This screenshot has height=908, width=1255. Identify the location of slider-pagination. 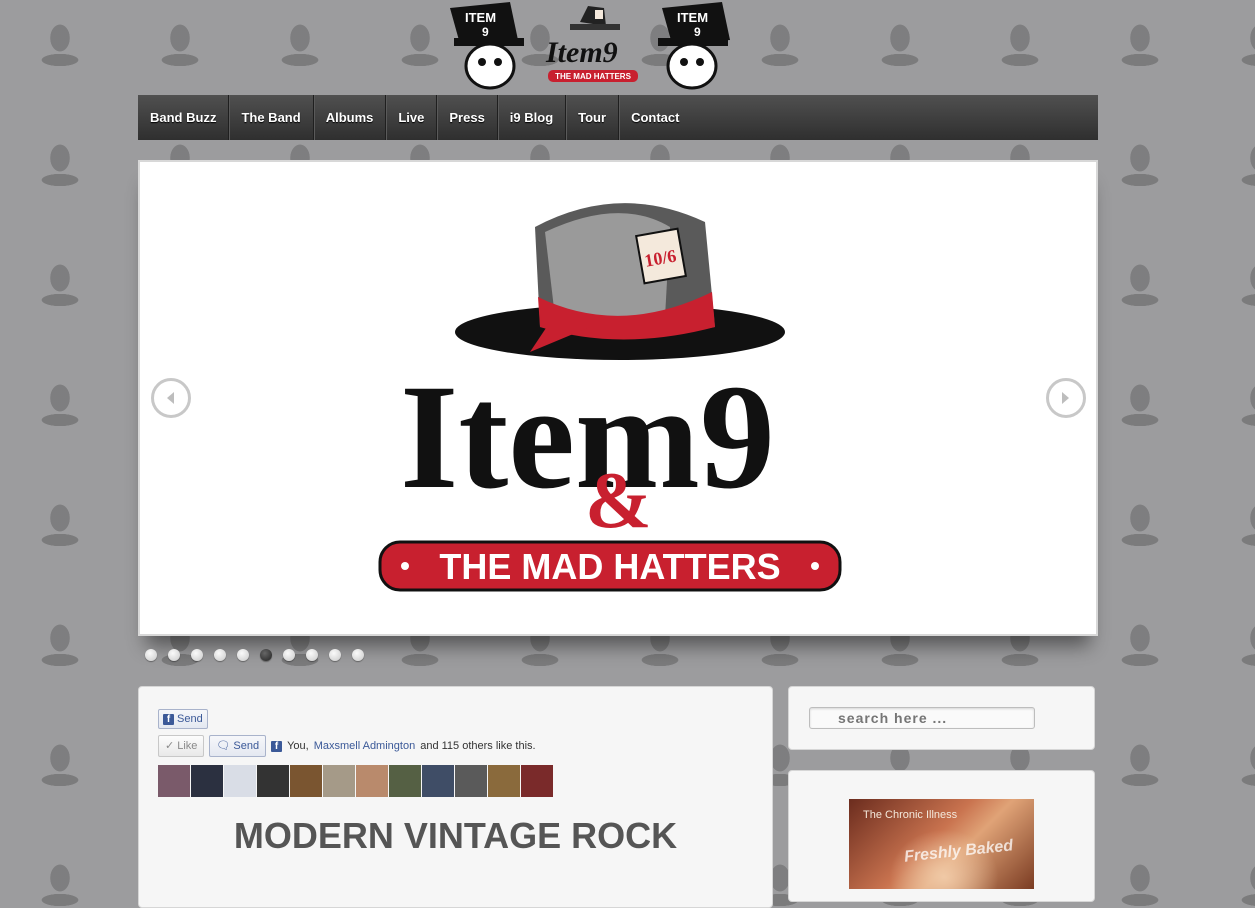
(254, 655).